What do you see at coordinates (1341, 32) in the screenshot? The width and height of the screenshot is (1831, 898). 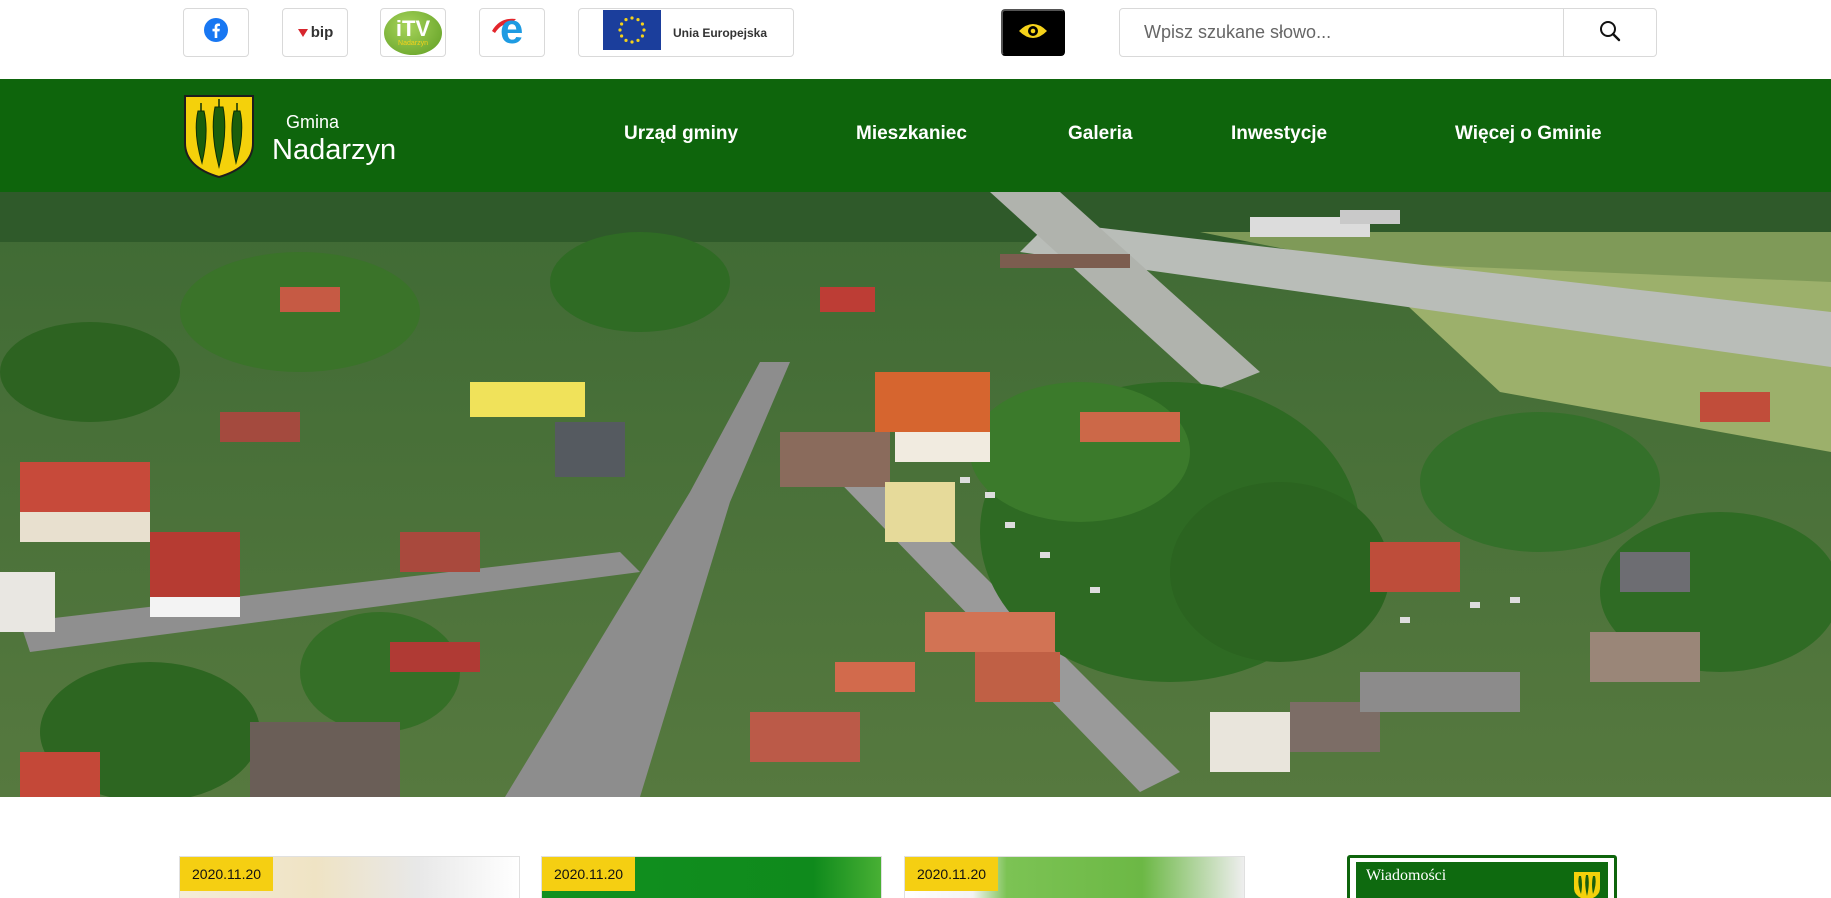 I see `search-input` at bounding box center [1341, 32].